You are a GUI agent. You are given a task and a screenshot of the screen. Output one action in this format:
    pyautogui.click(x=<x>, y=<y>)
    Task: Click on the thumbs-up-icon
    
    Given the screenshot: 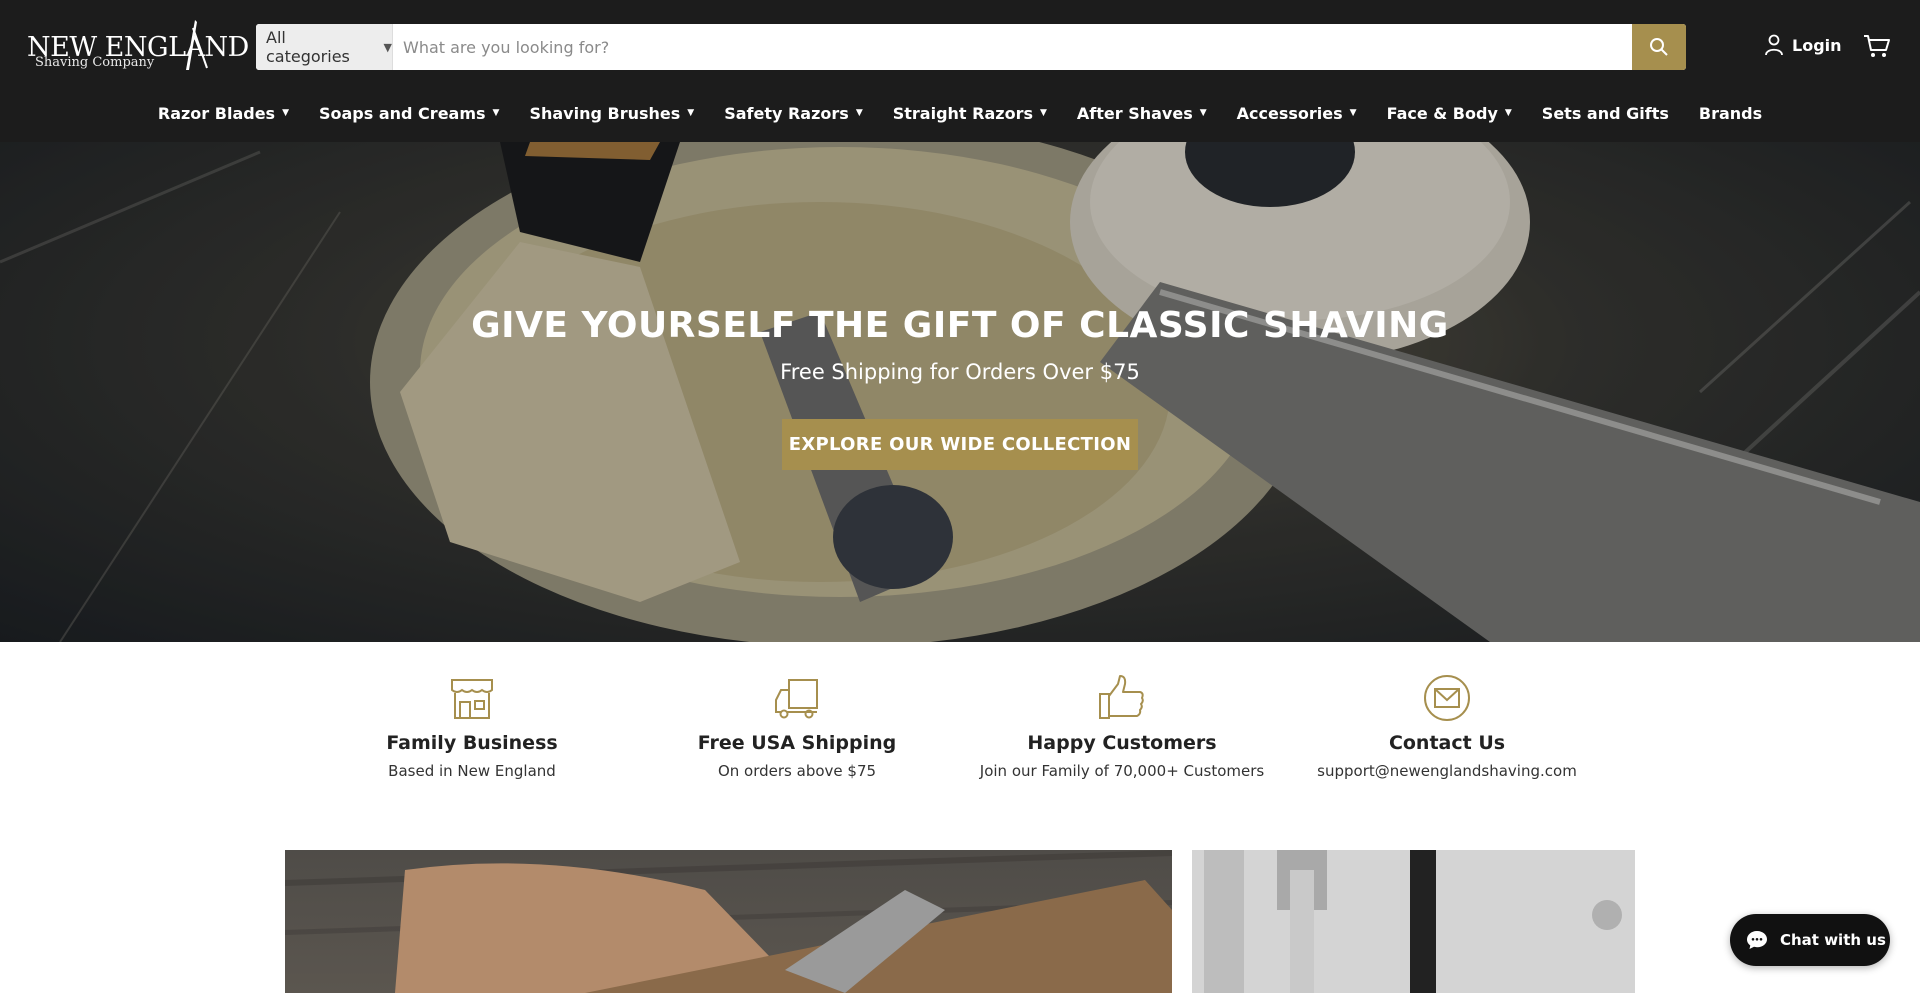 What is the action you would take?
    pyautogui.click(x=1121, y=697)
    